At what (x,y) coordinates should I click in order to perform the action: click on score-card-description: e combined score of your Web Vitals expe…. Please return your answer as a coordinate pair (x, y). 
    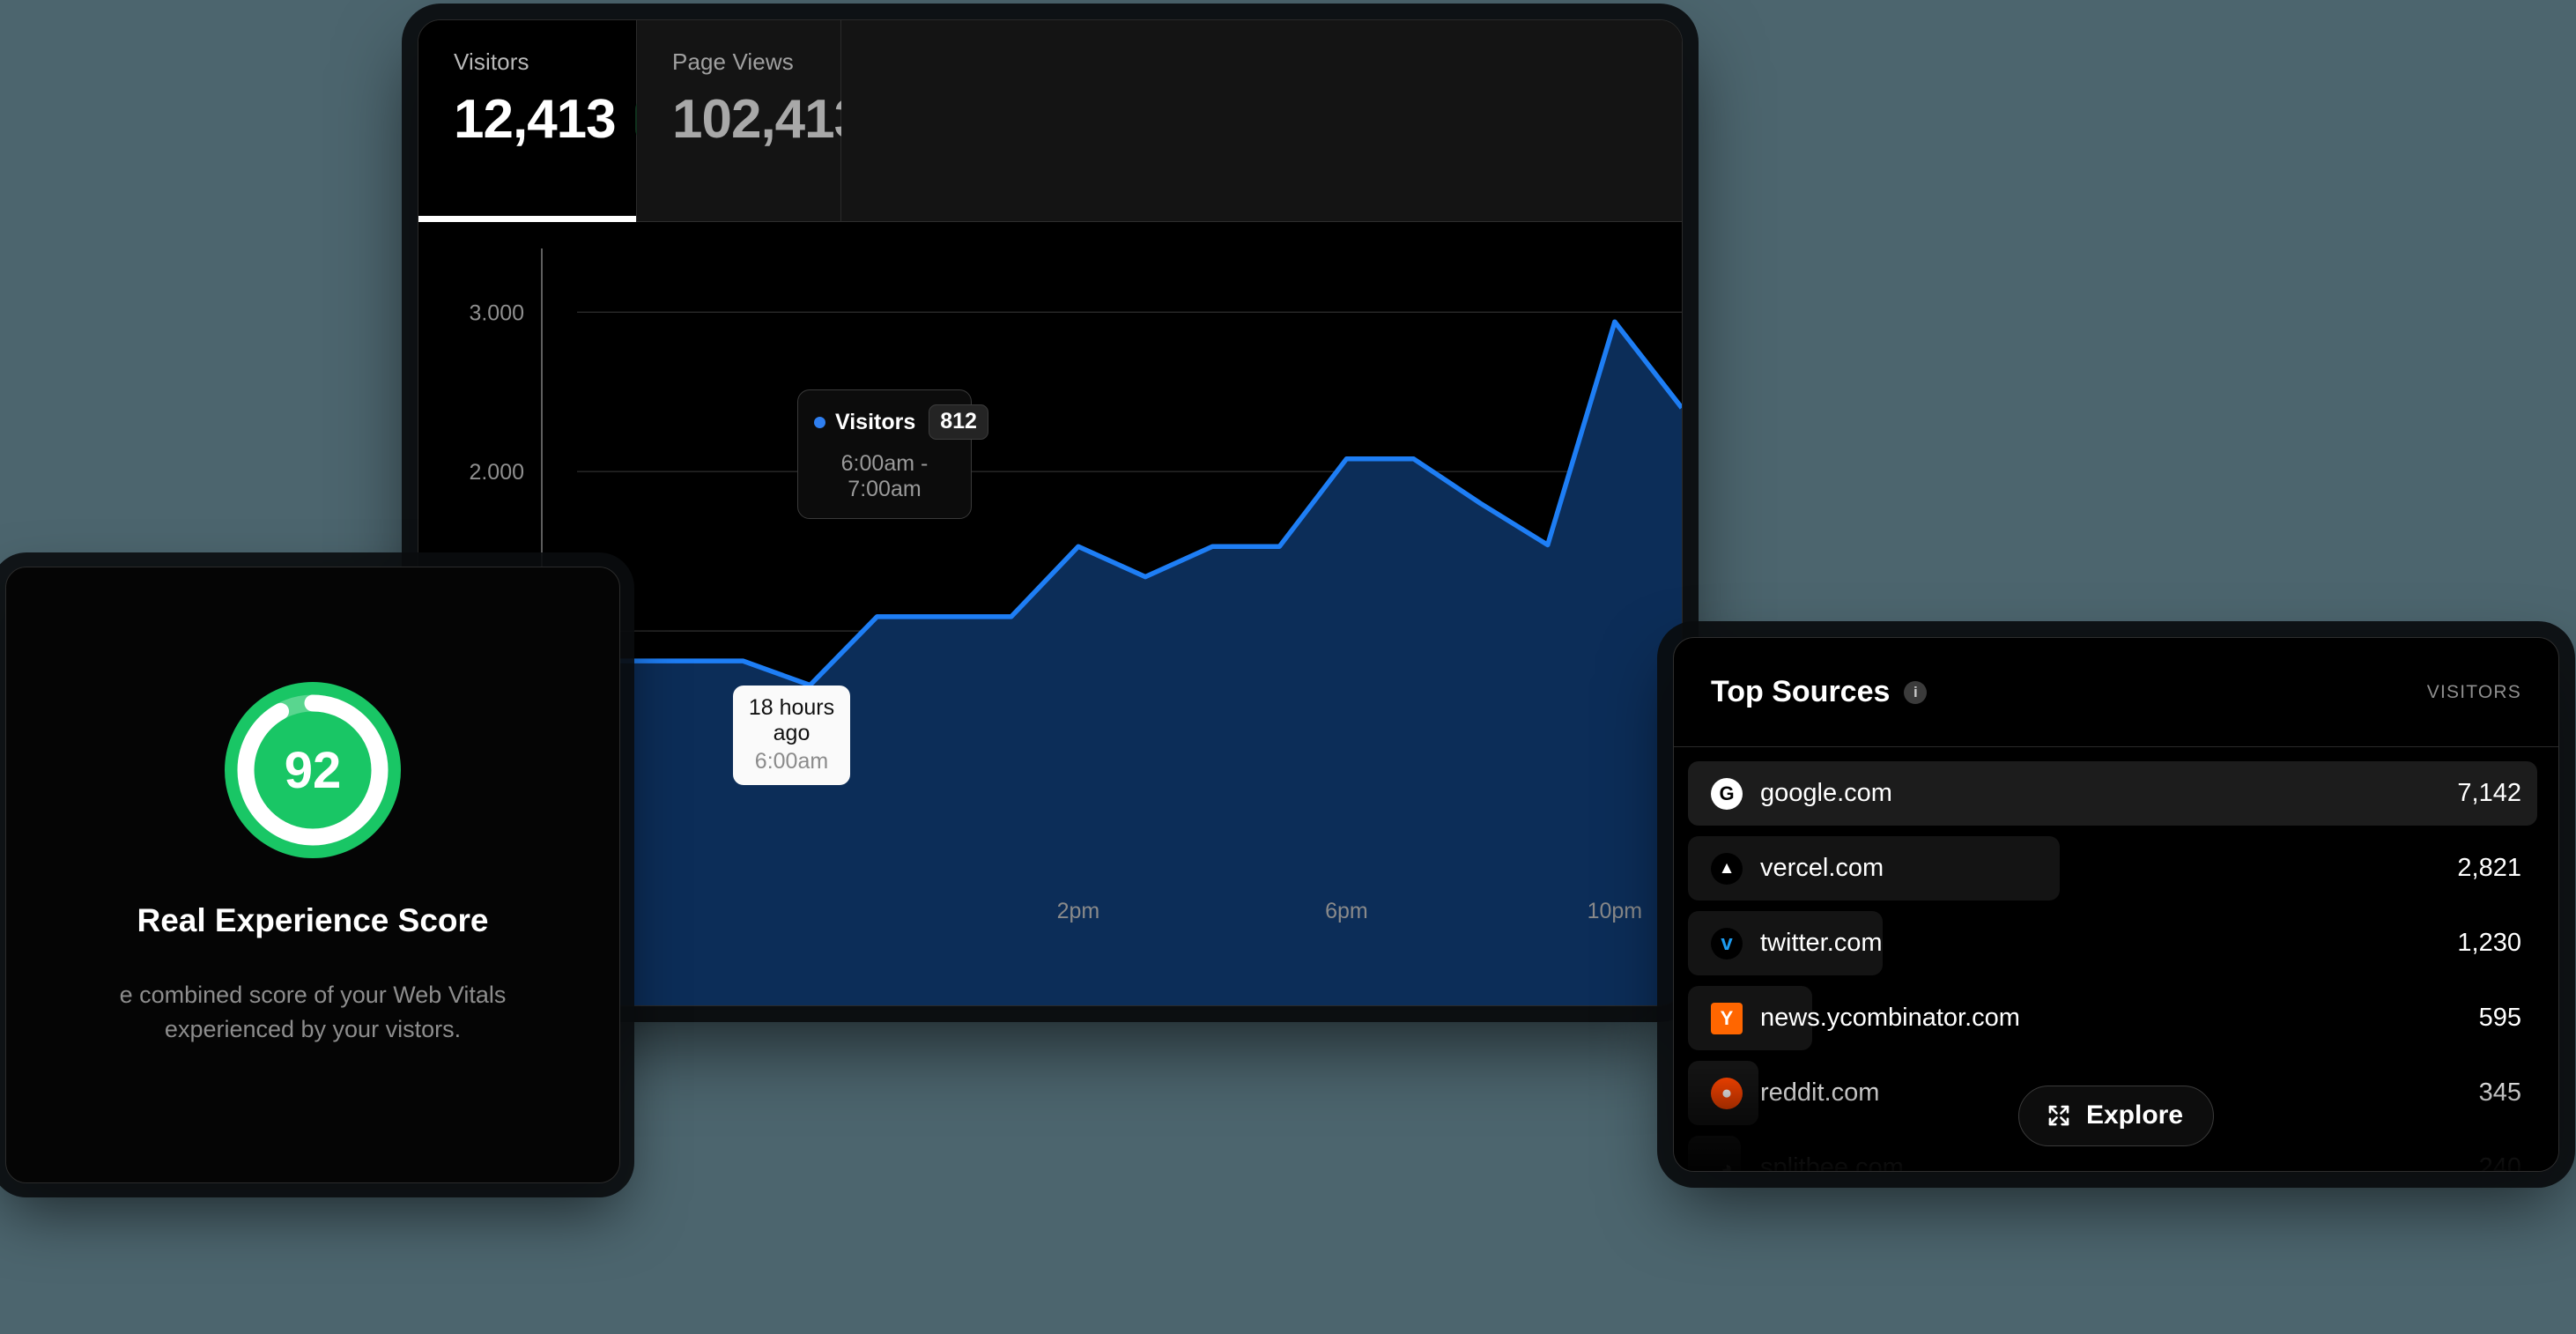
    Looking at the image, I should click on (313, 1013).